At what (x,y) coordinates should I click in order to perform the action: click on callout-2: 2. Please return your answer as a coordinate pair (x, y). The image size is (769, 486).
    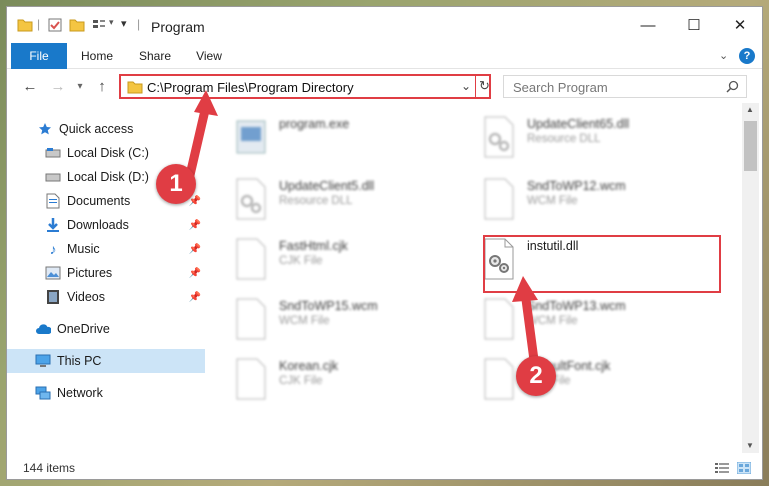
    Looking at the image, I should click on (536, 376).